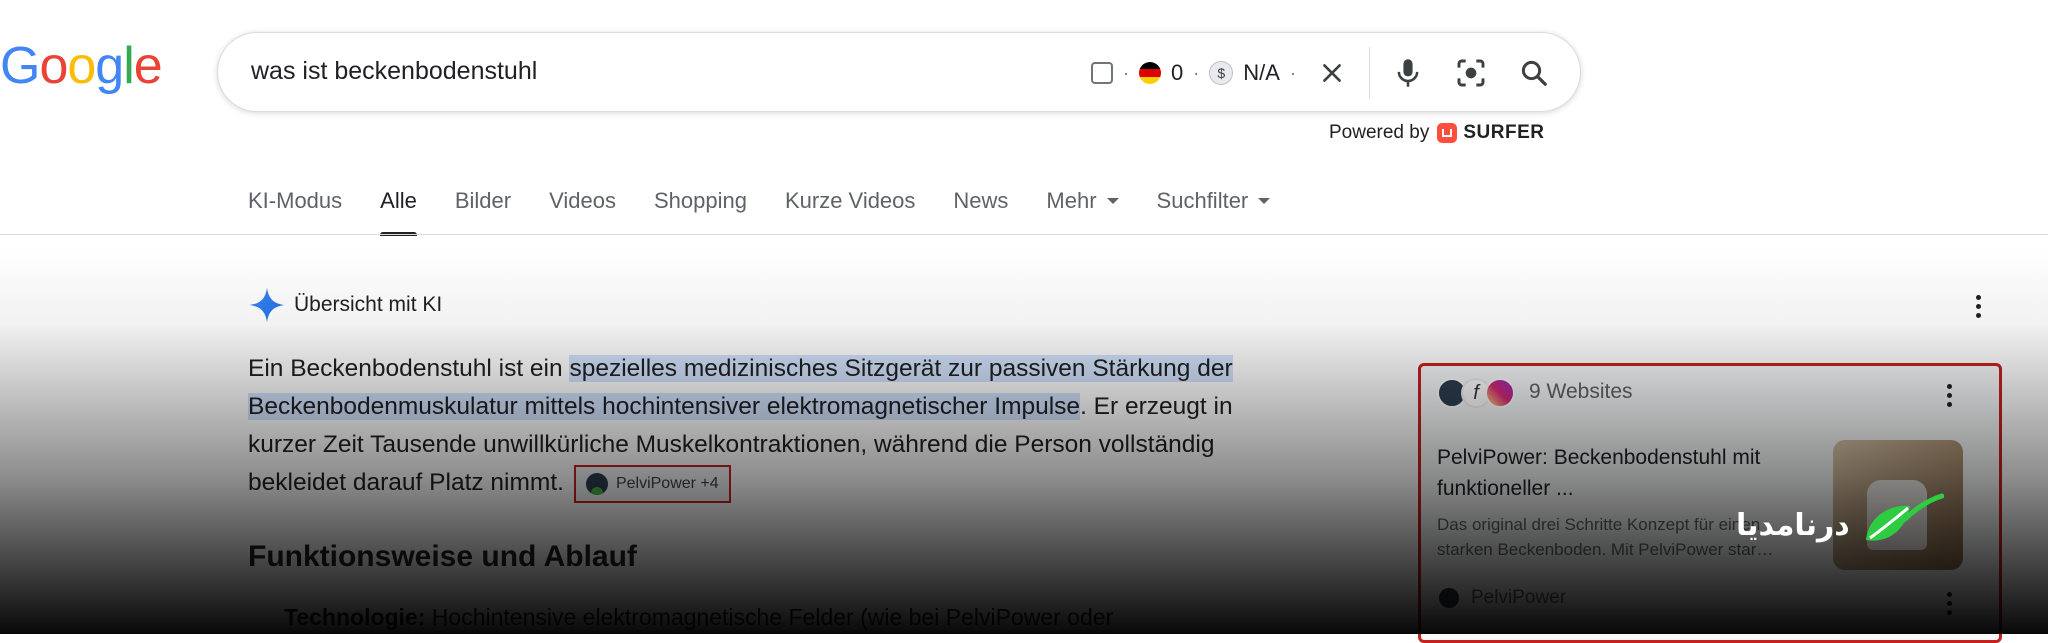  I want to click on tab-kurze-videos: Kurze Videos, so click(850, 211).